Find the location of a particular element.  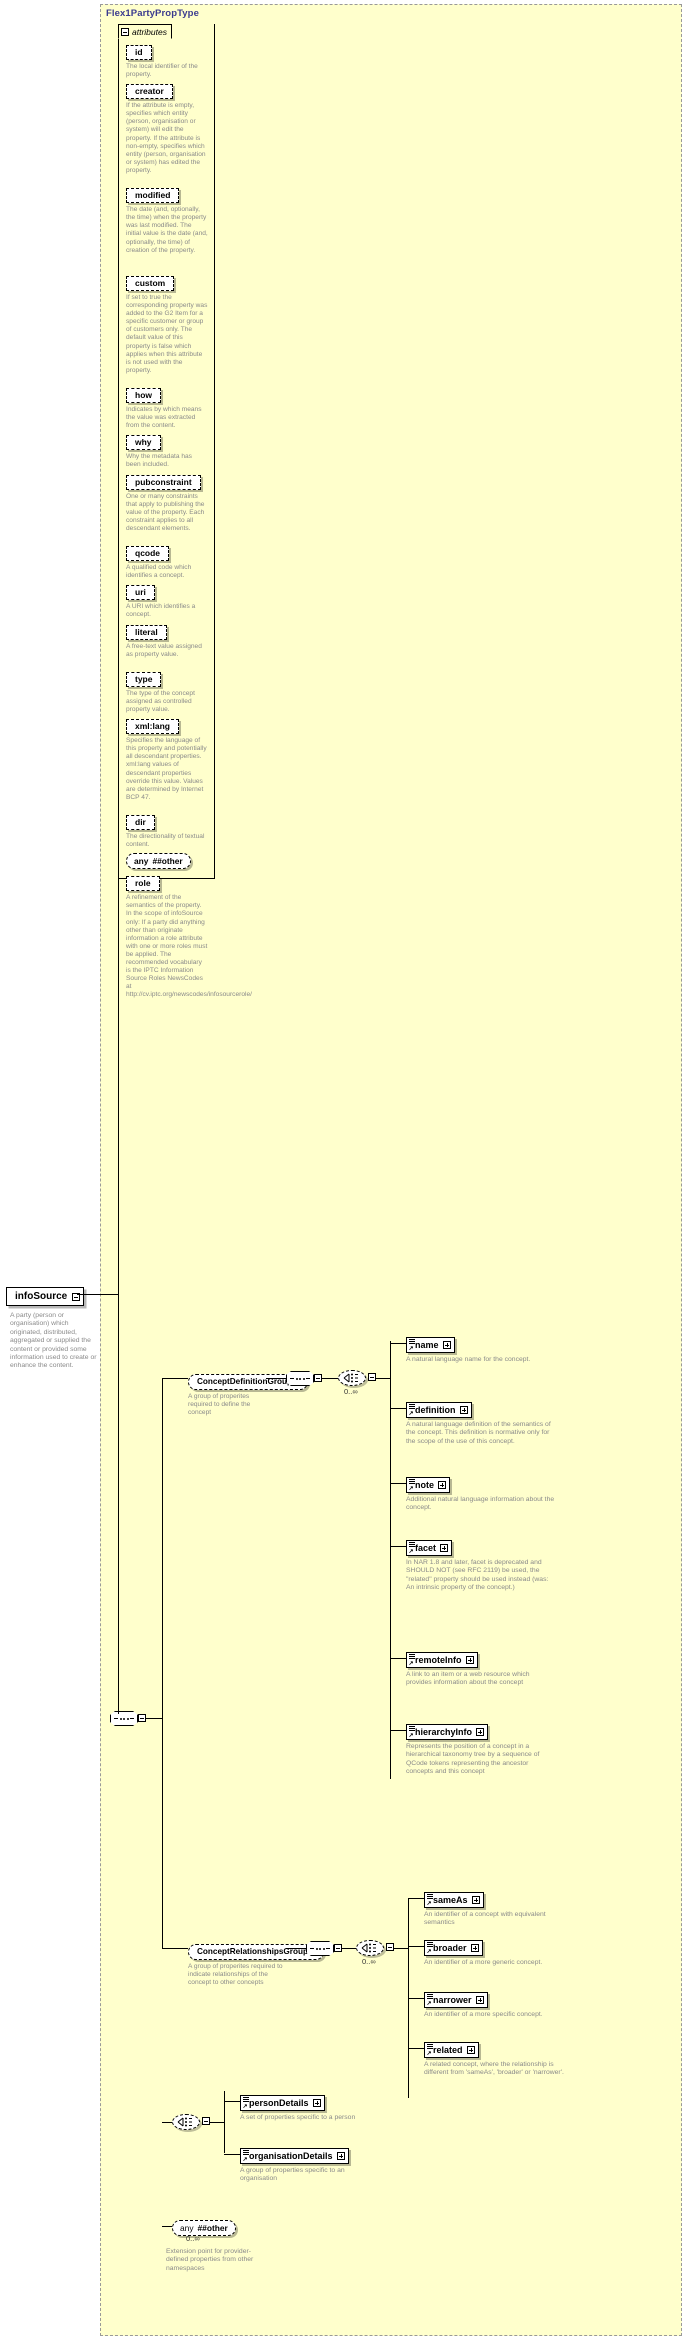

element-label: note is located at coordinates (424, 1485).